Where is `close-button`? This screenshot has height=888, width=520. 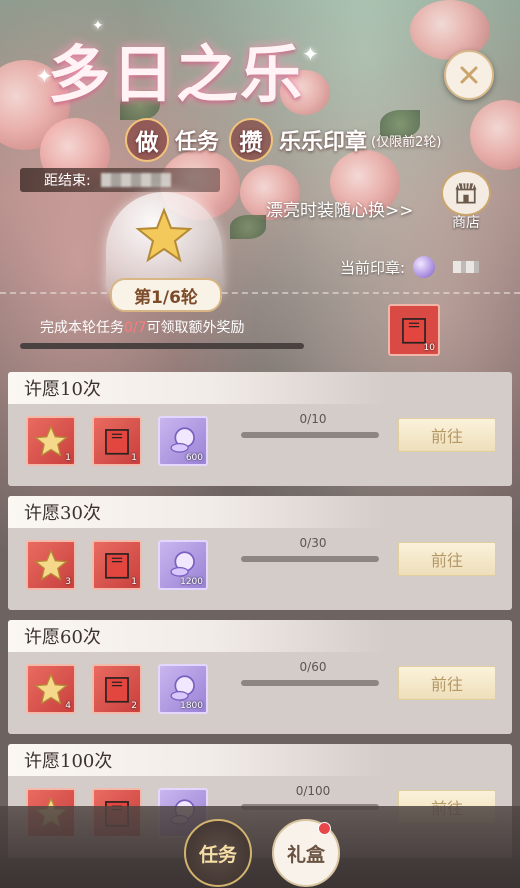 close-button is located at coordinates (469, 75).